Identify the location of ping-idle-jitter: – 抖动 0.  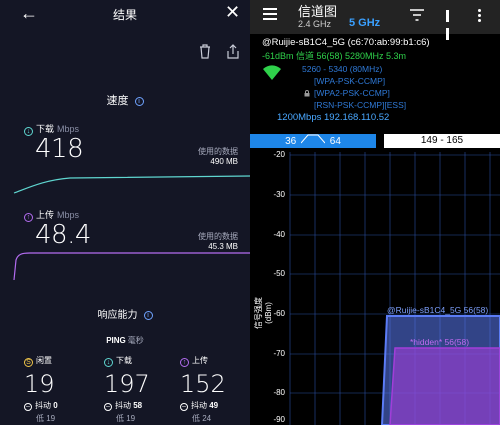
(59, 405).